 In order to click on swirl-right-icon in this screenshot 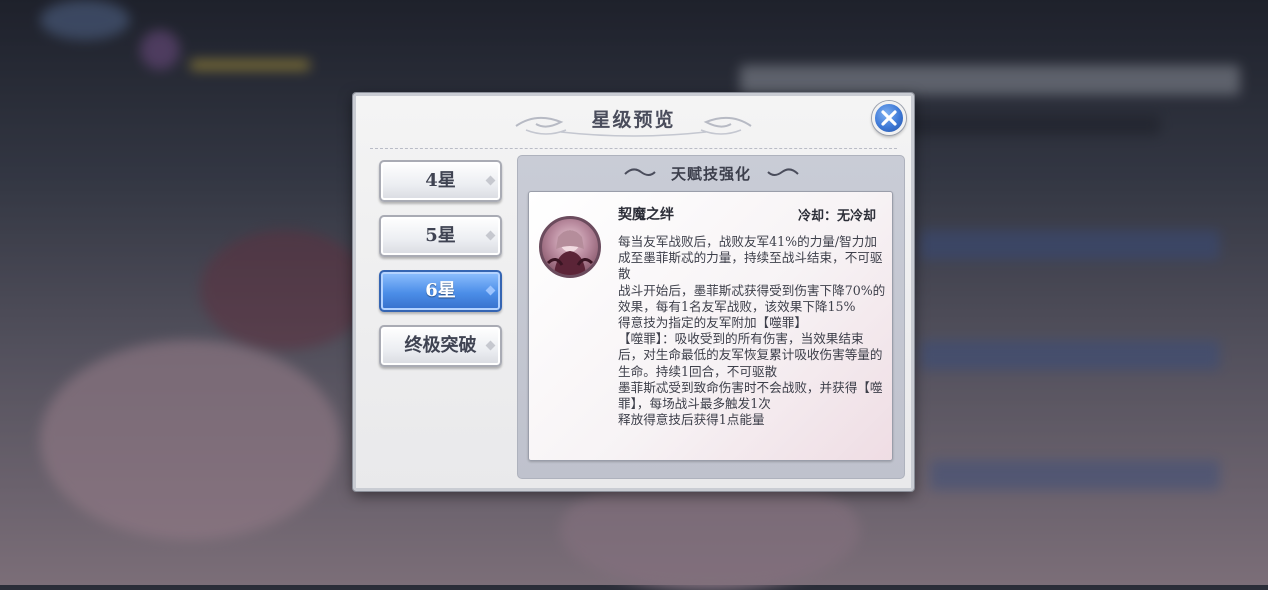, I will do `click(783, 172)`.